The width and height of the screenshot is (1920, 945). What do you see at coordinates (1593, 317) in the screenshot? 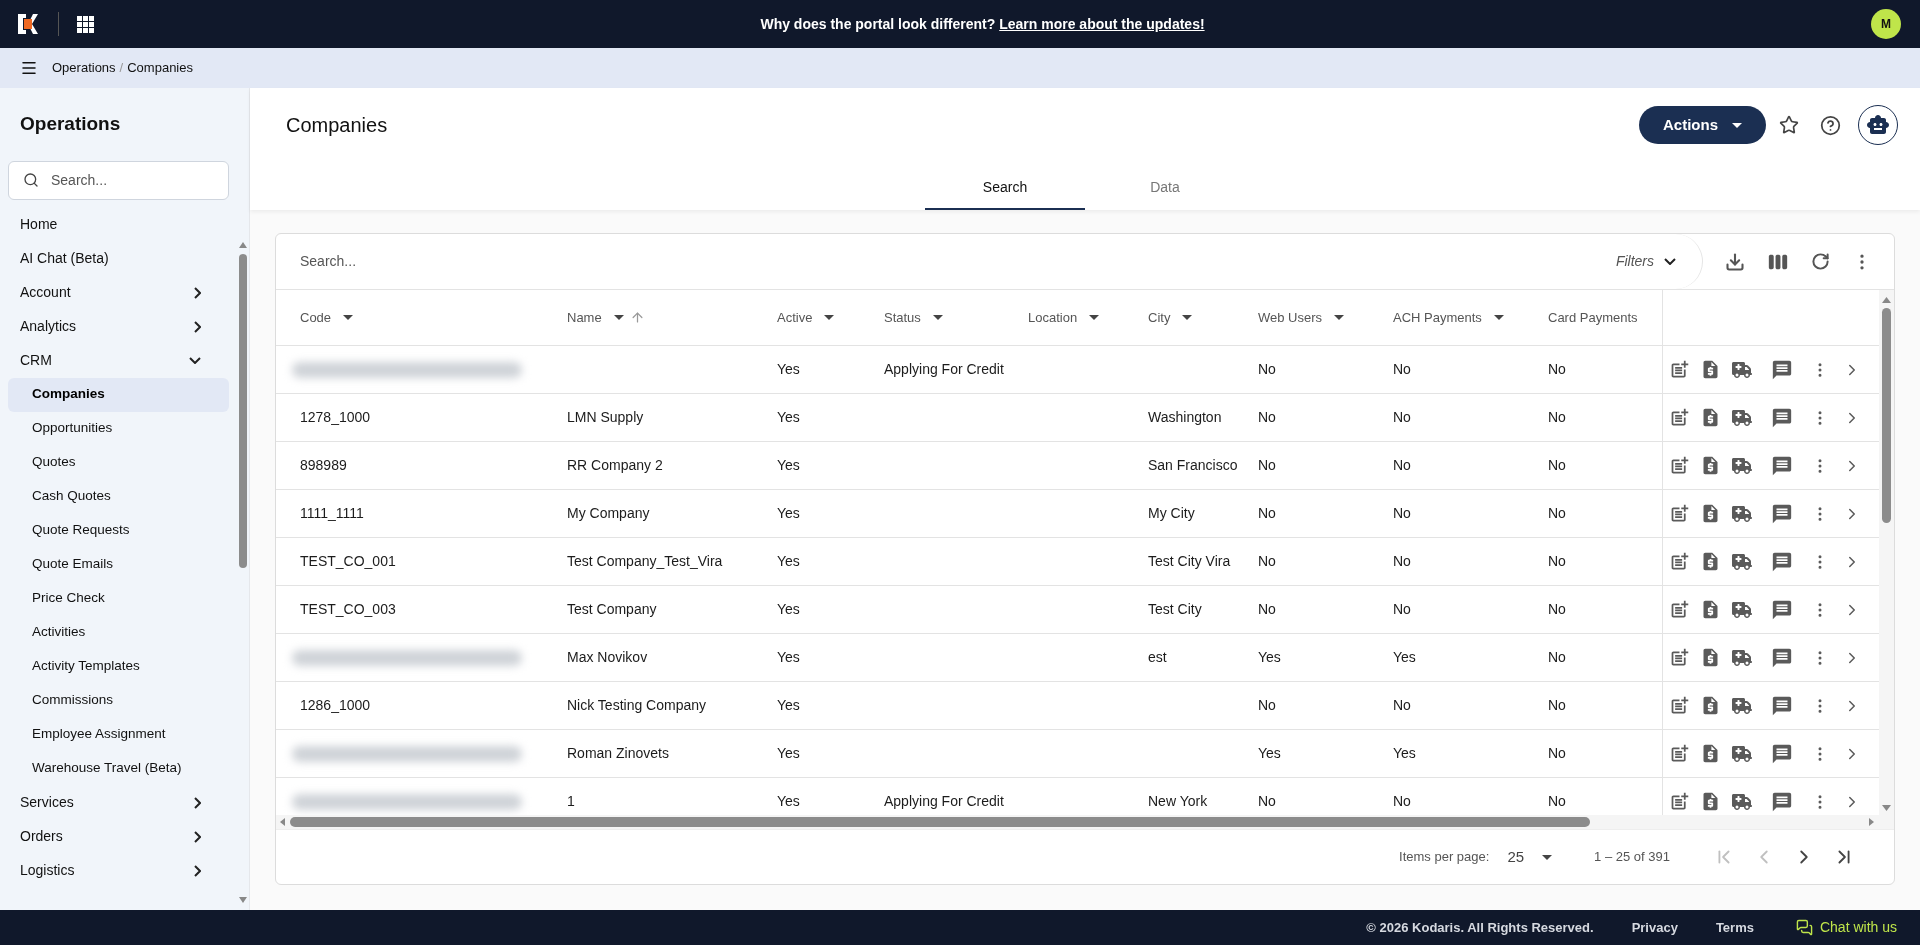
I see `column-header: Card Payments` at bounding box center [1593, 317].